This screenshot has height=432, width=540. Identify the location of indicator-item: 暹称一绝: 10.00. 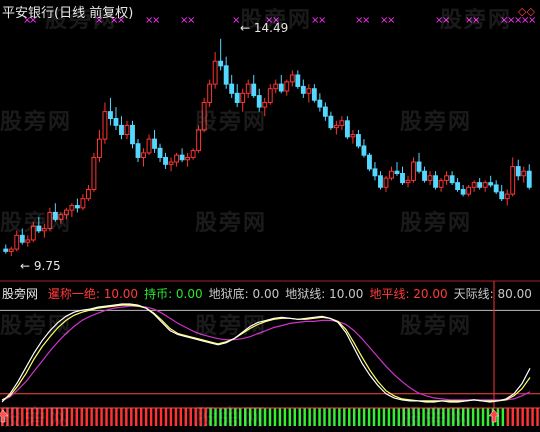
(93, 294).